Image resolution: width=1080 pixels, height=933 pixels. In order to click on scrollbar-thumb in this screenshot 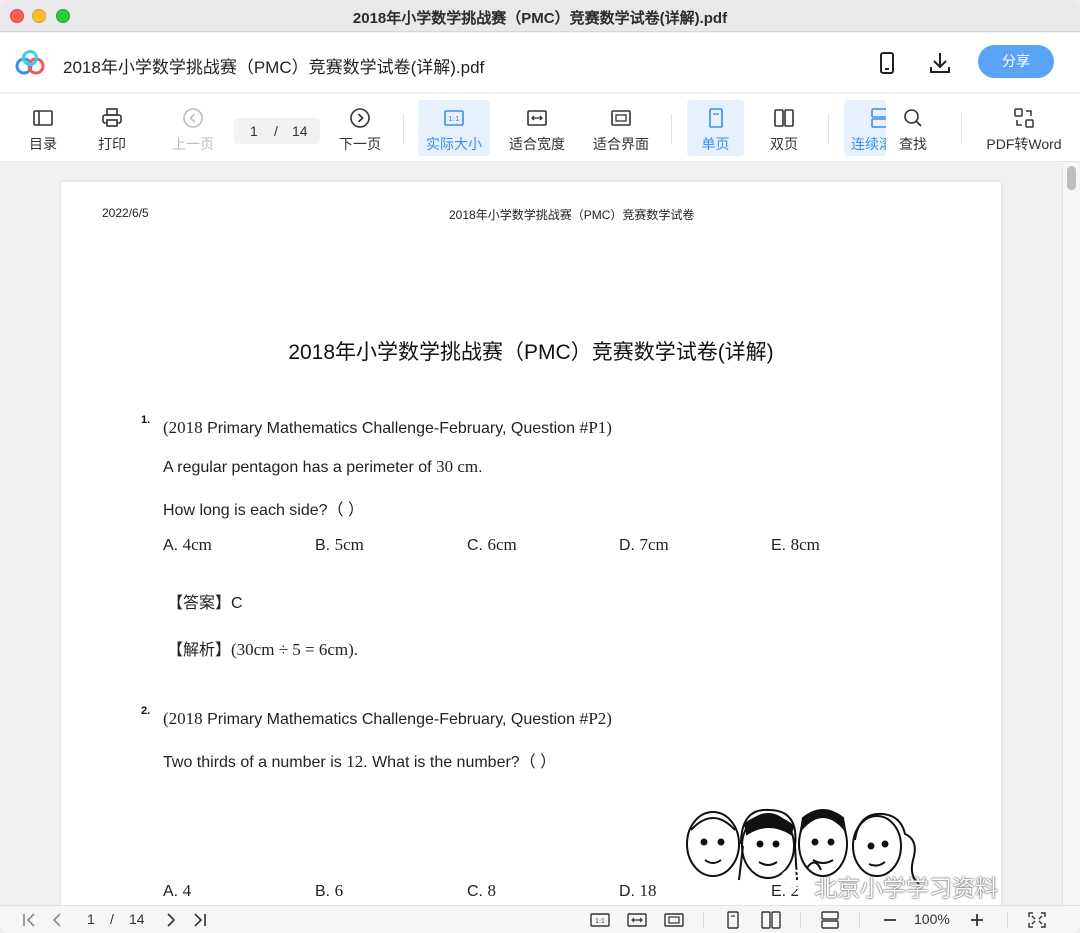, I will do `click(1071, 178)`.